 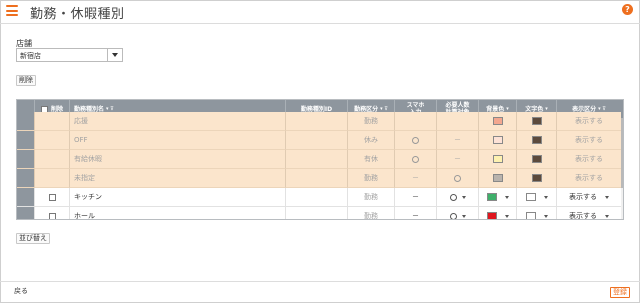 What do you see at coordinates (415, 105) in the screenshot?
I see `header-smartphone-label-1: スマホ` at bounding box center [415, 105].